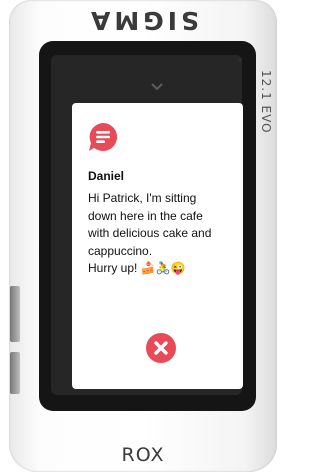 The image size is (320, 472). What do you see at coordinates (15, 314) in the screenshot?
I see `side-button-upper` at bounding box center [15, 314].